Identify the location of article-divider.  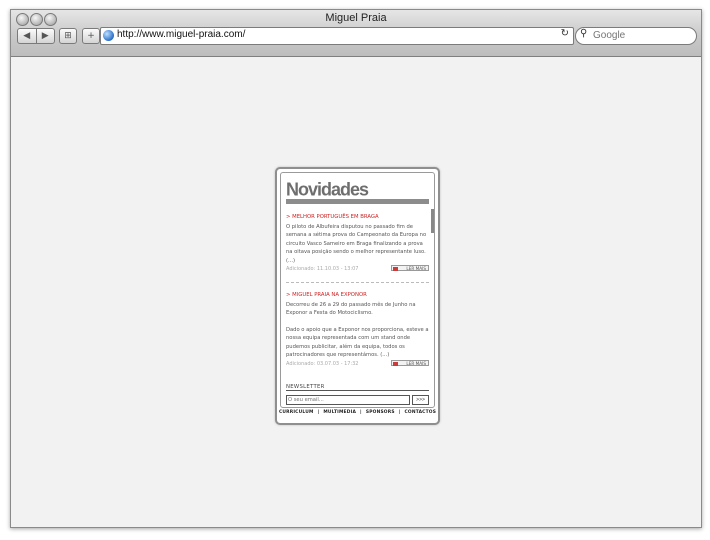
(357, 282).